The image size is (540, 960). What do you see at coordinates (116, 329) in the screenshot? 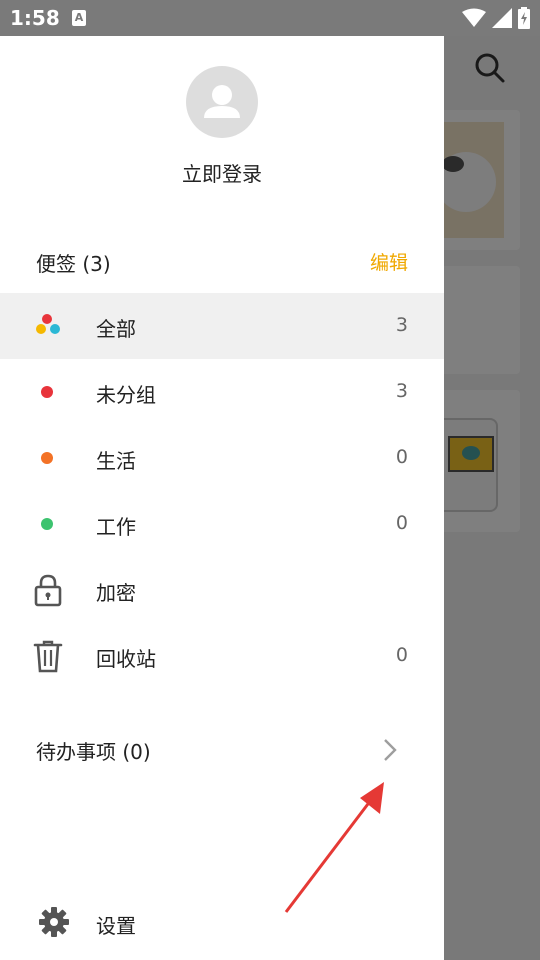
I see `group-label: 全部` at bounding box center [116, 329].